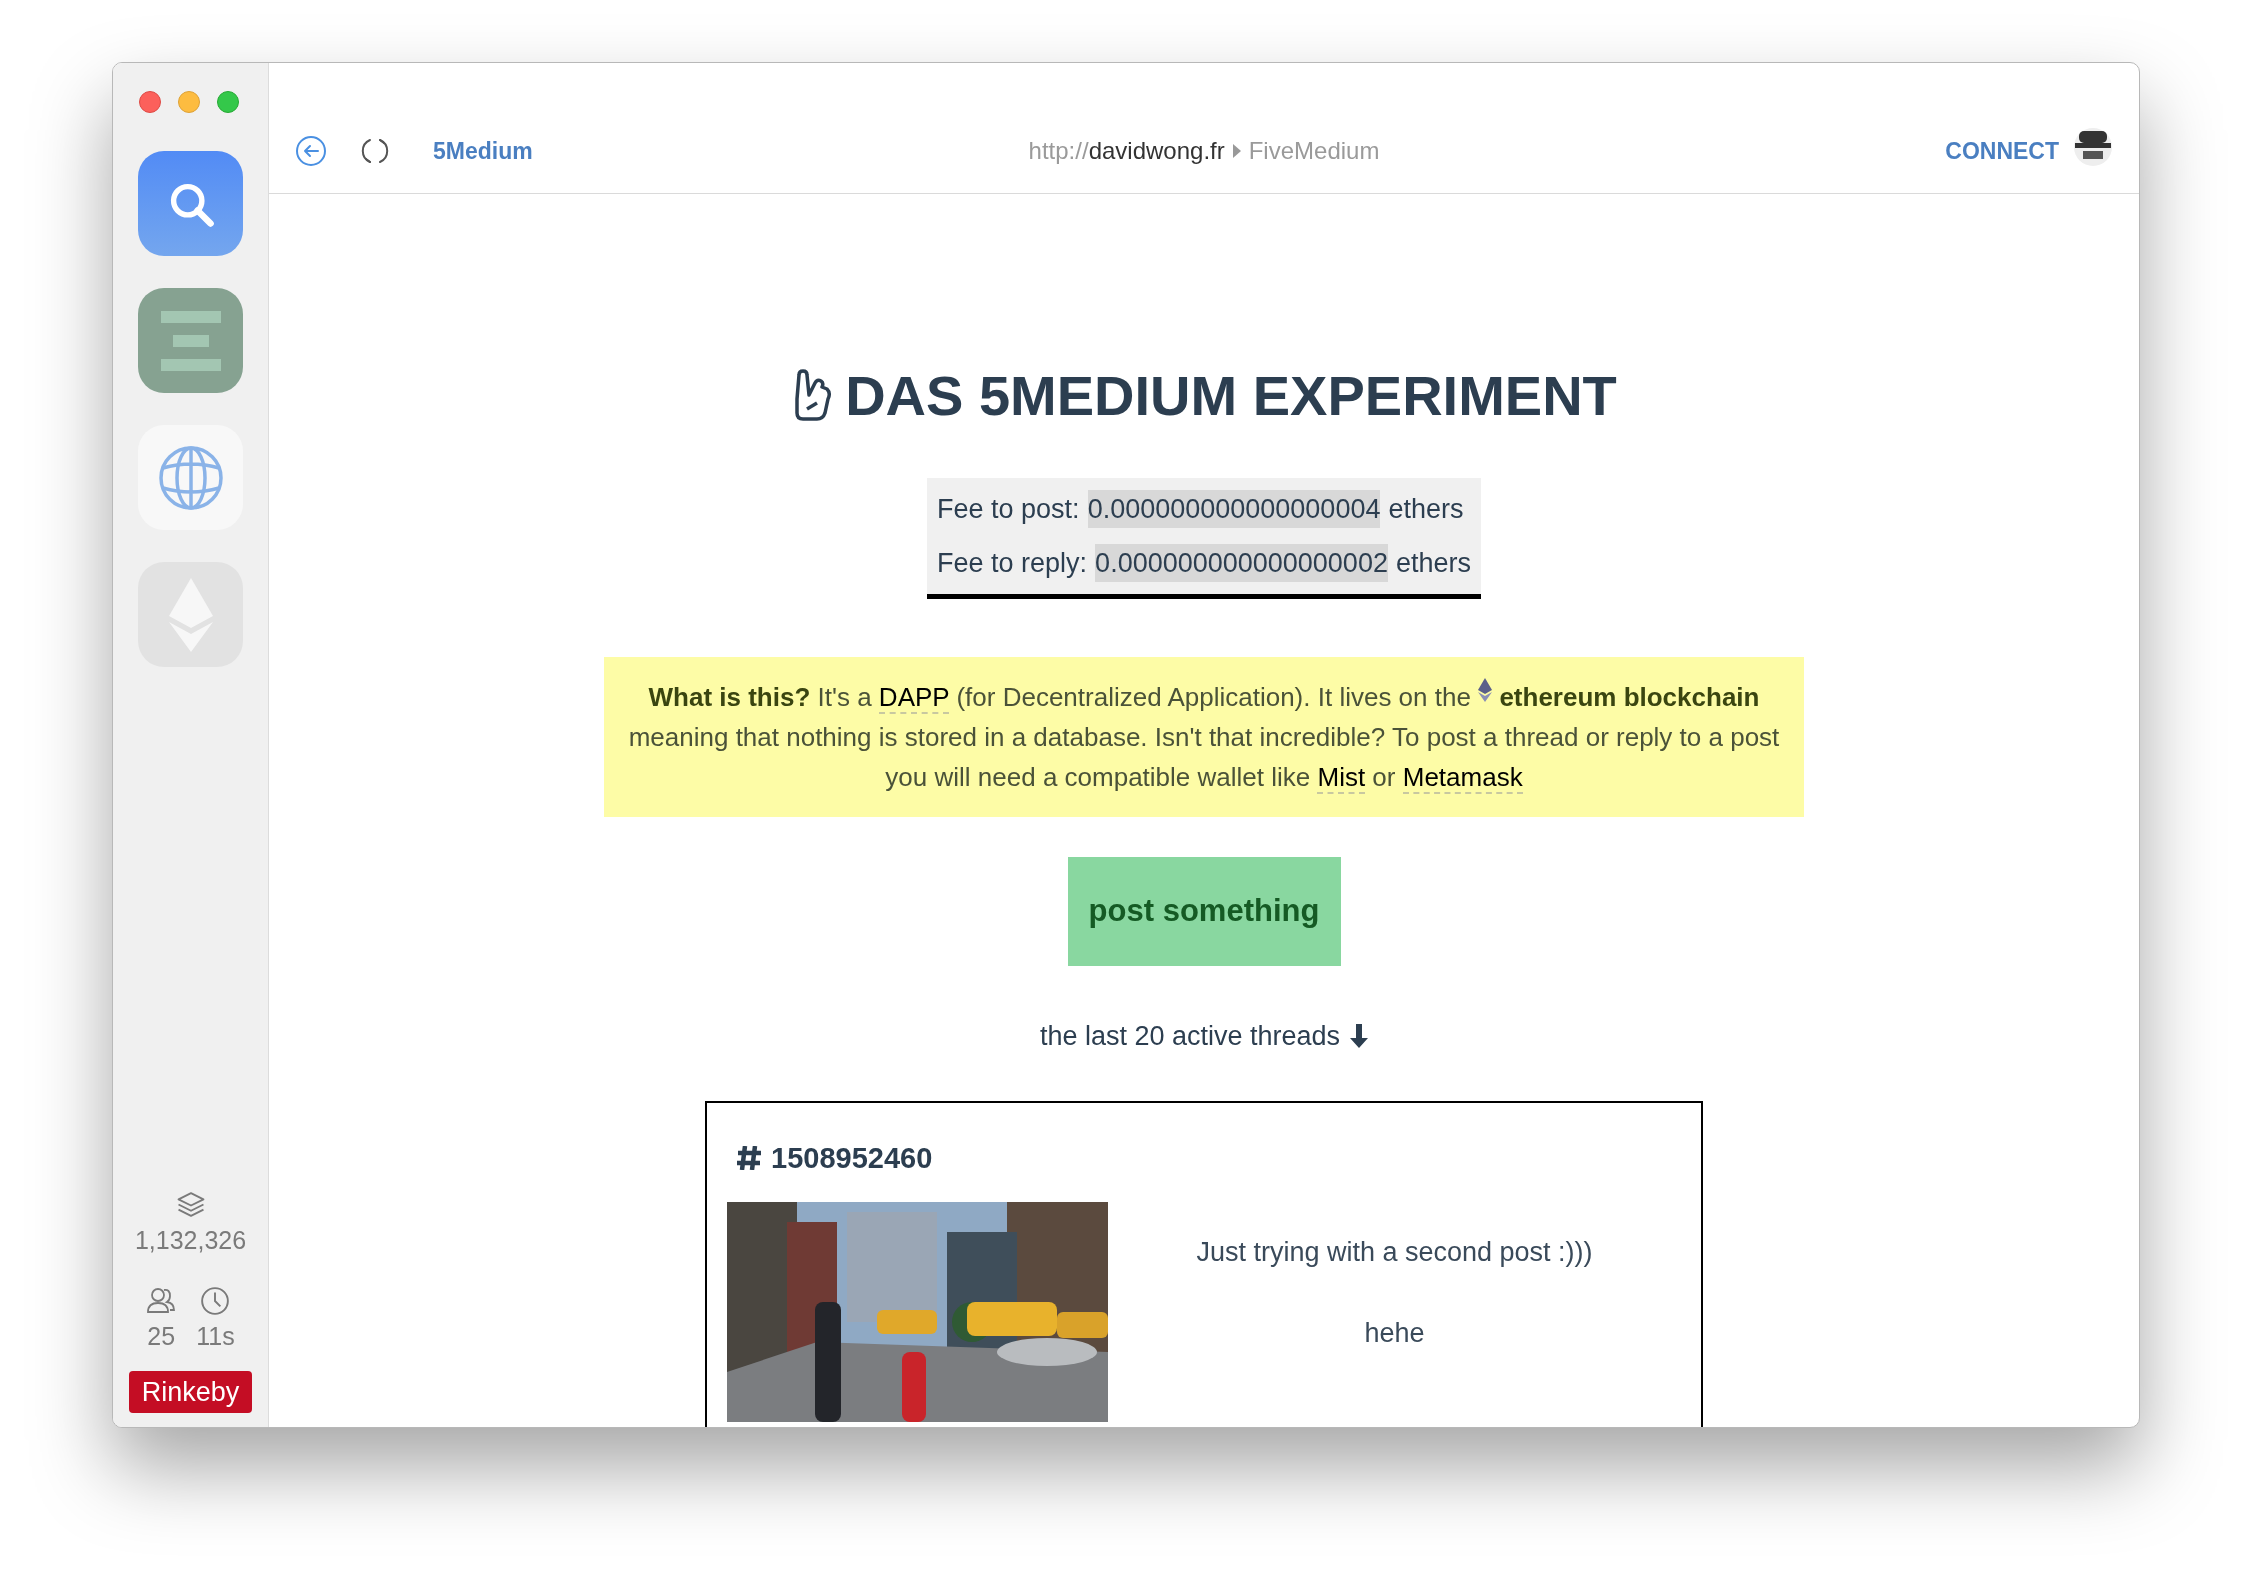 Image resolution: width=2252 pixels, height=1588 pixels. Describe the element at coordinates (483, 151) in the screenshot. I see `app-name: 5Medium` at that location.